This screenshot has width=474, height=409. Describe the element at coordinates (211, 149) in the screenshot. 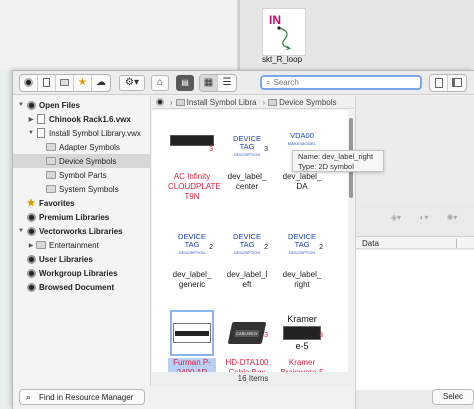

I see `symbol-count-badge: 3` at that location.